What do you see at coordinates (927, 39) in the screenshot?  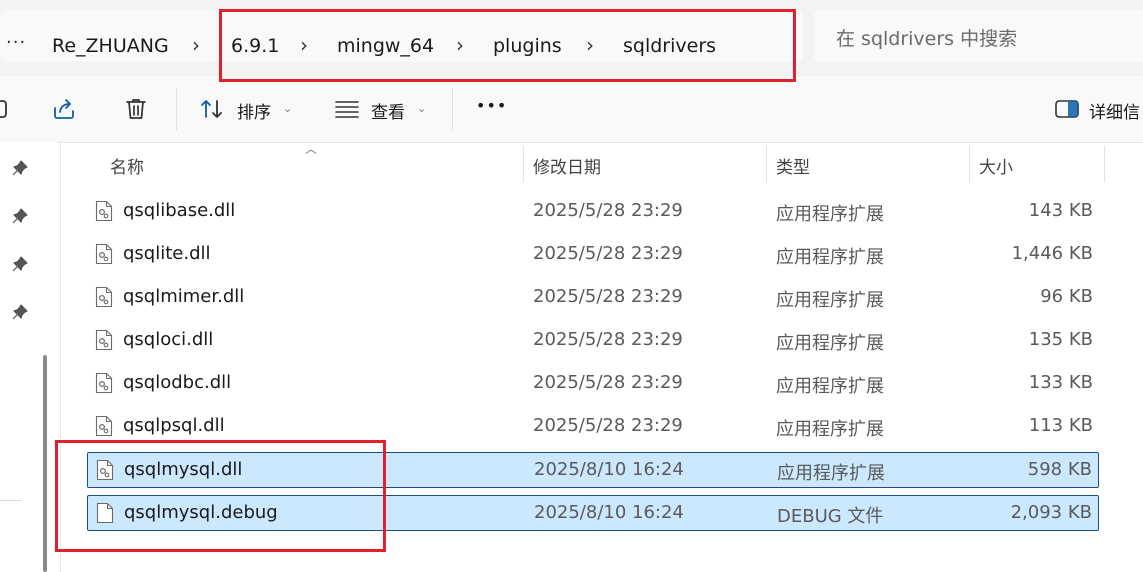 I see `search-placeholder: 在 sqldrivers 中搜索` at bounding box center [927, 39].